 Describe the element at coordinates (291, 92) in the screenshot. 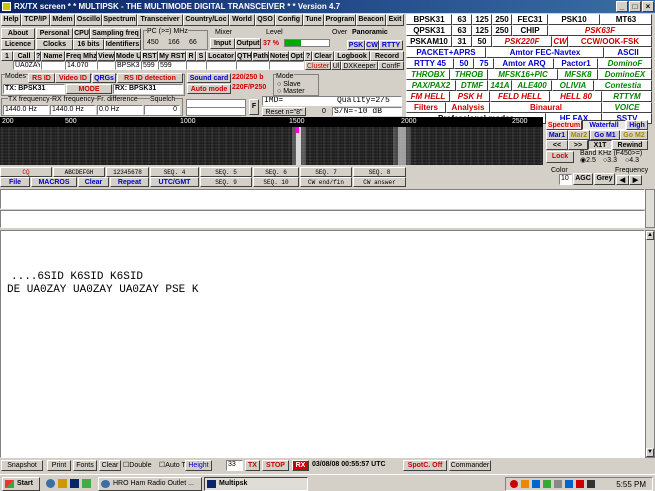

I see `radio-master: ○ Master` at that location.